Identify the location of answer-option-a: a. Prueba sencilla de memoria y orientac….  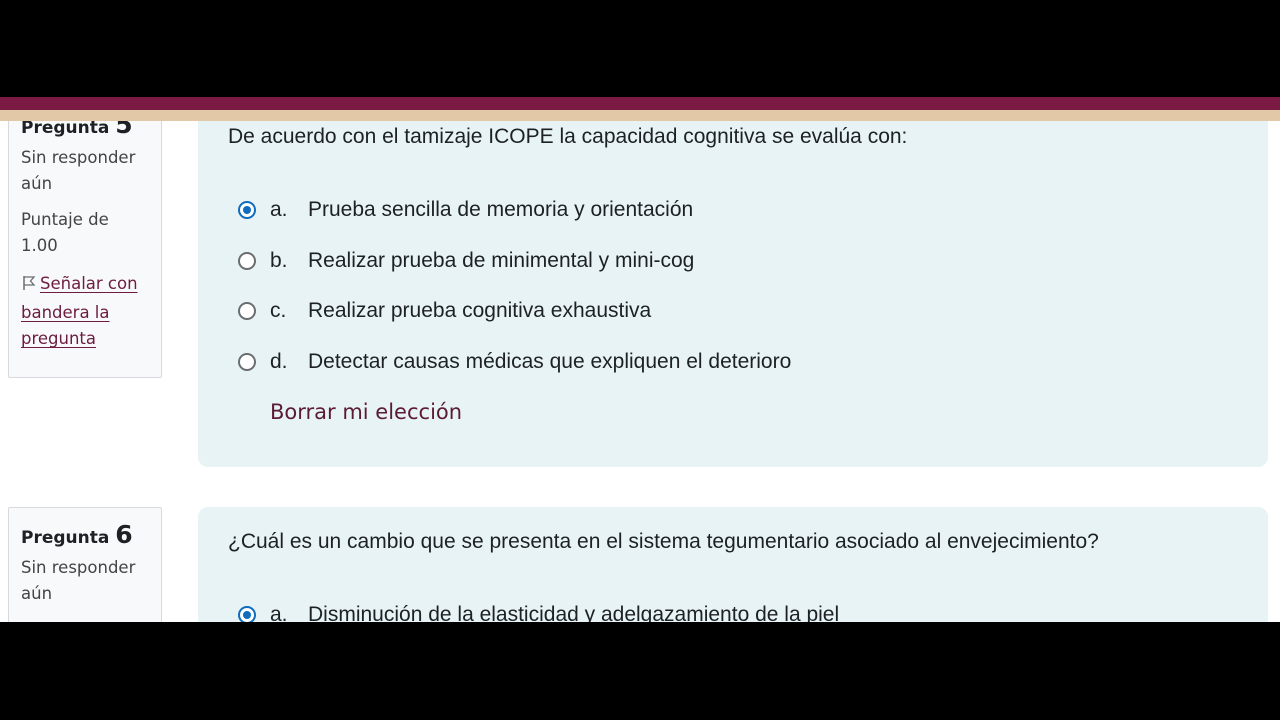
(465, 210).